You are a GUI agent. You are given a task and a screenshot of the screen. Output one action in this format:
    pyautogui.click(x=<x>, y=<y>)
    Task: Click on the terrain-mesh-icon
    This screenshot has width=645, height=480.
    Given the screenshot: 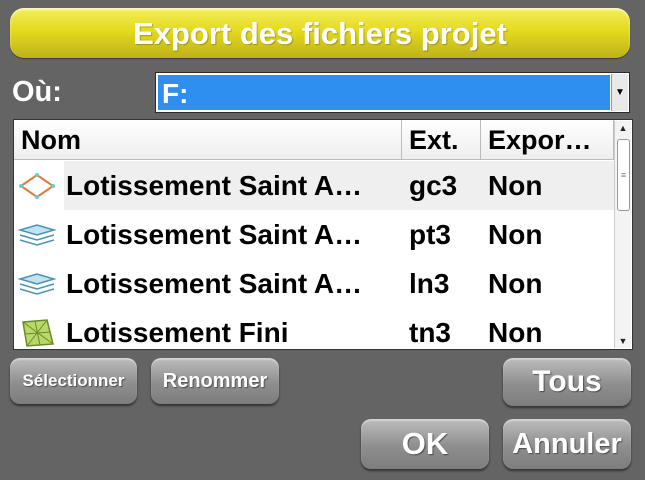 What is the action you would take?
    pyautogui.click(x=38, y=333)
    